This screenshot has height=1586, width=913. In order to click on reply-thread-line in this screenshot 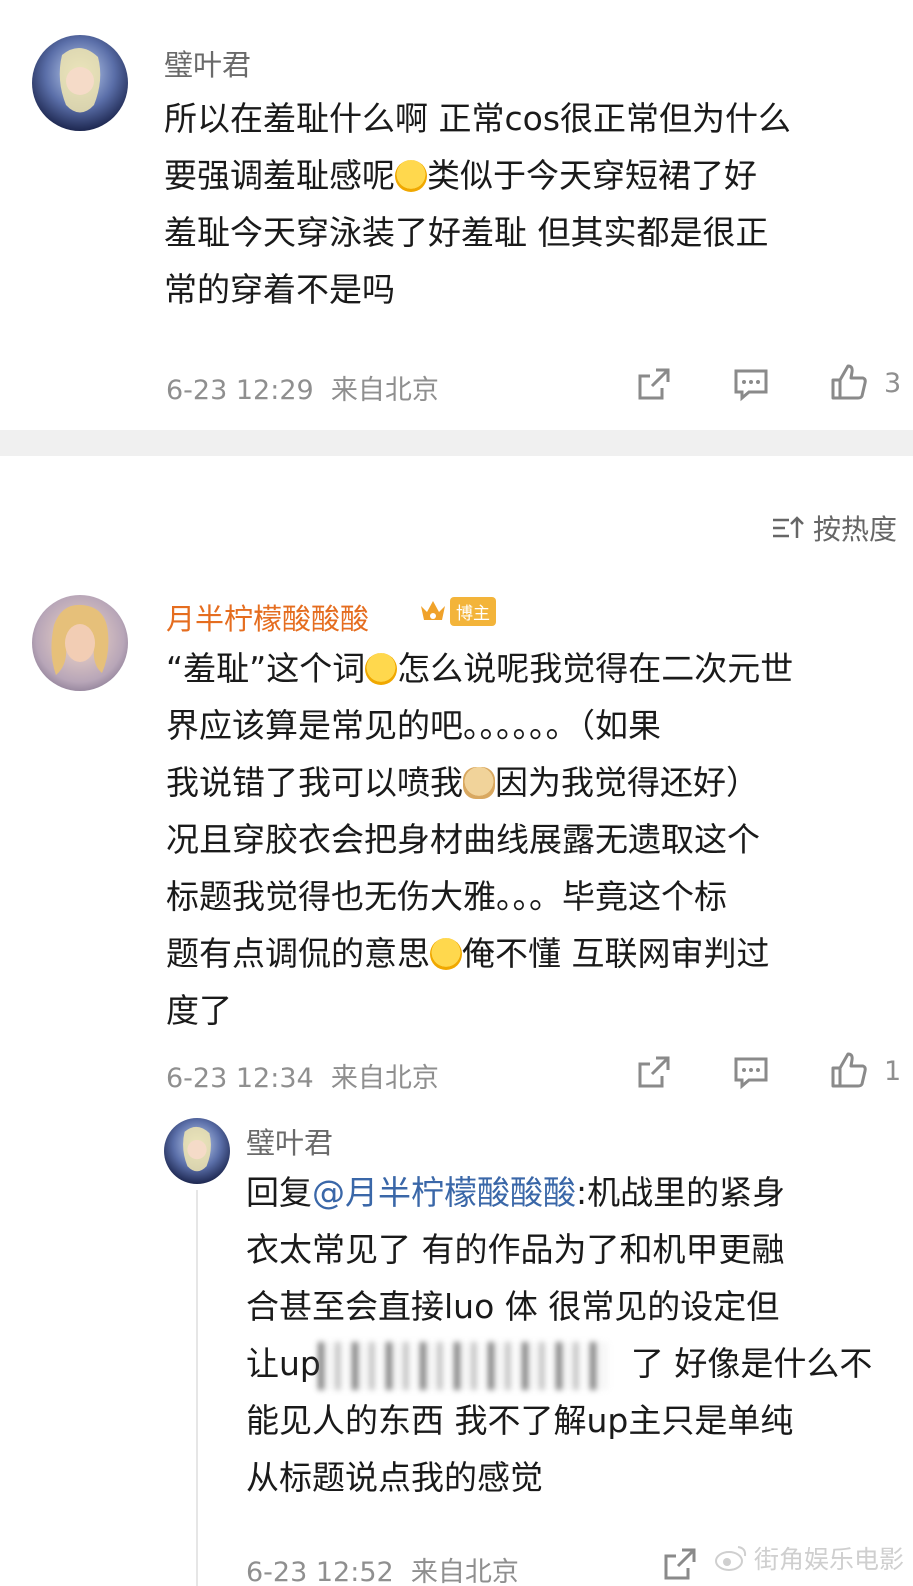, I will do `click(197, 1388)`.